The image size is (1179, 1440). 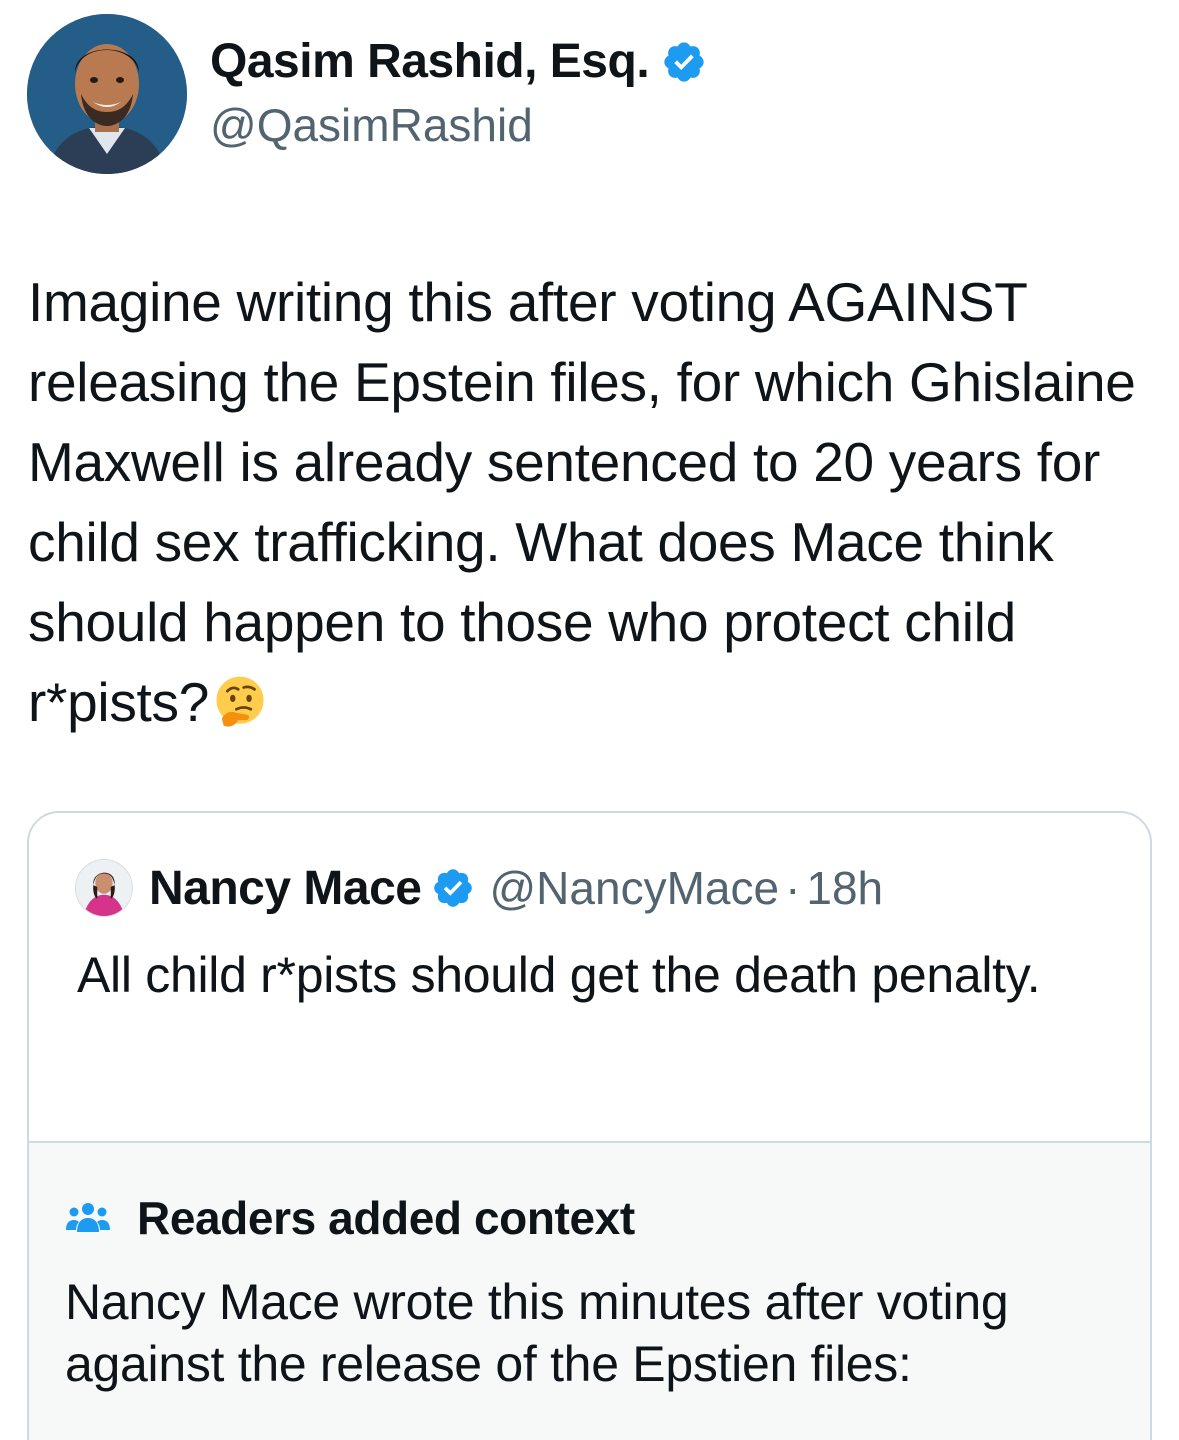 I want to click on quoted-author-name: Nancy Mace, so click(x=285, y=888).